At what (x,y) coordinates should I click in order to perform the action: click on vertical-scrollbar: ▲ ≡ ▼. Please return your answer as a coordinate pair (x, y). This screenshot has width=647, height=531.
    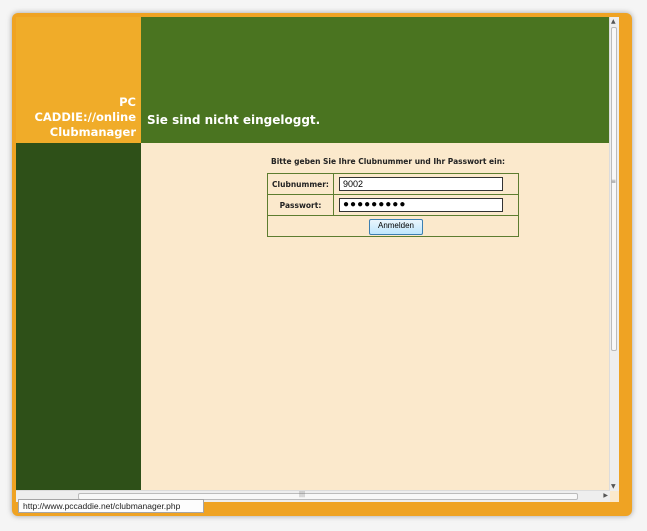
    Looking at the image, I should click on (614, 254).